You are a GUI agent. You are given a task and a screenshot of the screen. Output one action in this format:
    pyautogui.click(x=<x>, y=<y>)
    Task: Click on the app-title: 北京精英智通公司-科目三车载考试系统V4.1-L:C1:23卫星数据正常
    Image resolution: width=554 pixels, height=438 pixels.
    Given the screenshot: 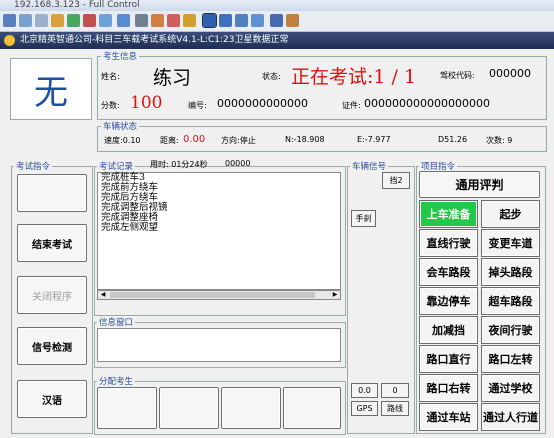 What is the action you would take?
    pyautogui.click(x=154, y=40)
    